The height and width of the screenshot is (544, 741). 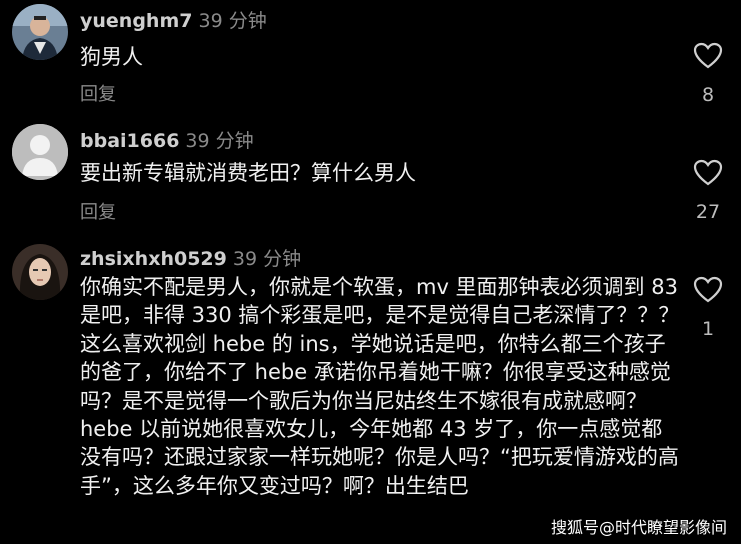 I want to click on person-photo-avatar-icon, so click(x=40, y=32).